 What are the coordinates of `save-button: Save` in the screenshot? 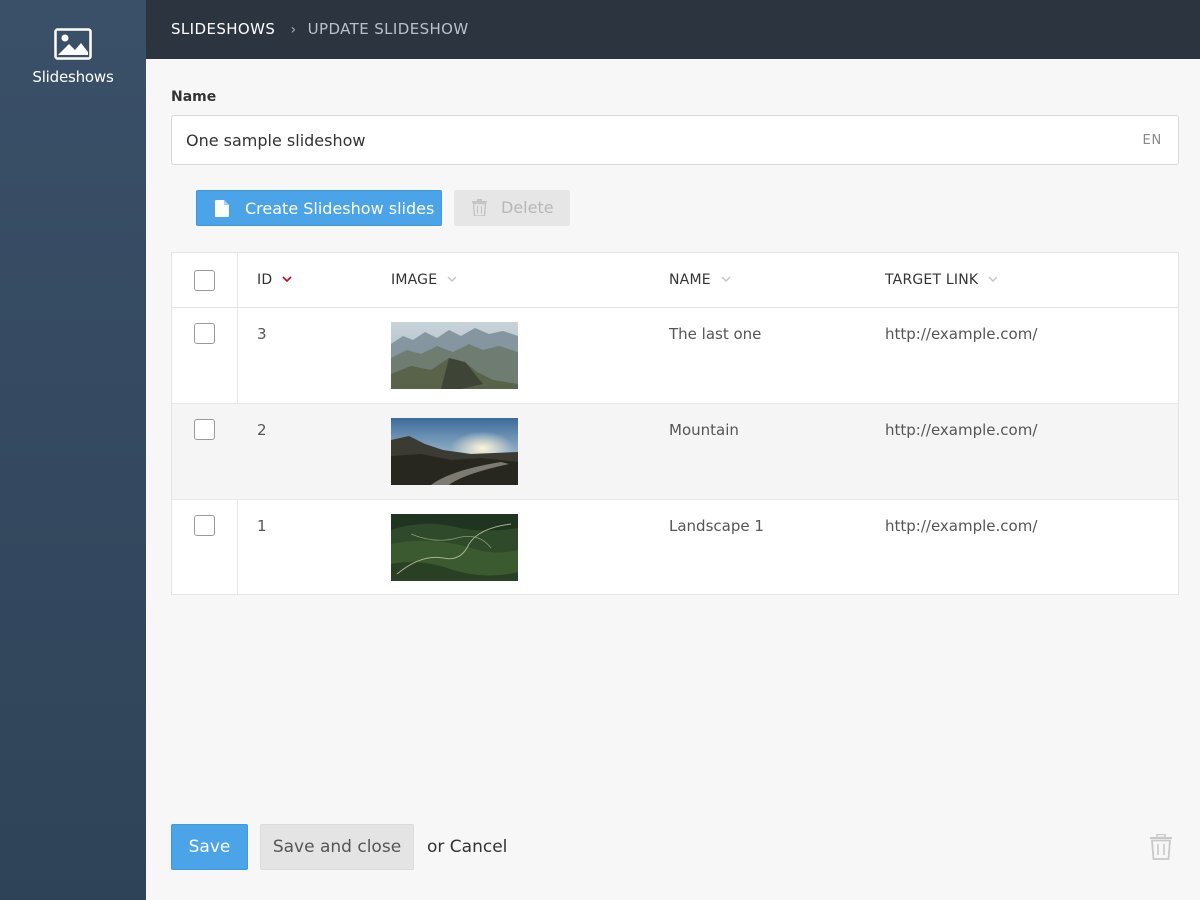 It's located at (209, 847).